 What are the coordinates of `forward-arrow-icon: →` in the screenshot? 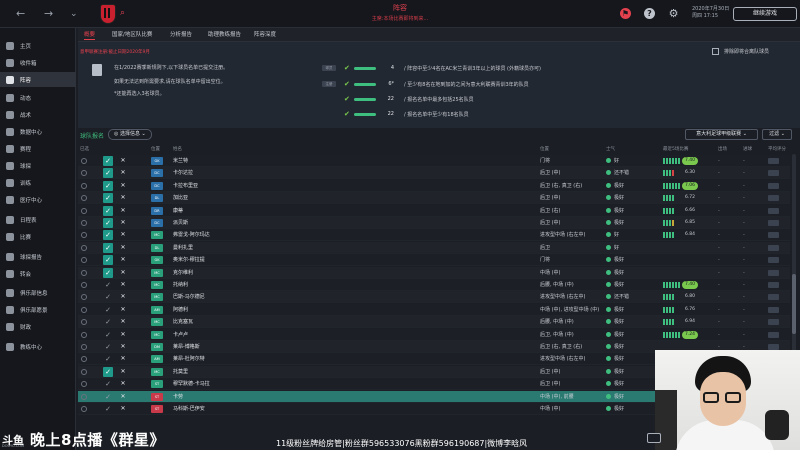 It's located at (48, 13).